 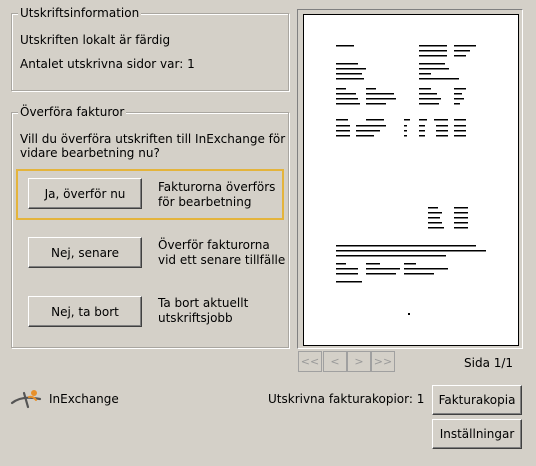 I want to click on delete-job-desc-line1: Ta bort aktuellt, so click(x=203, y=303).